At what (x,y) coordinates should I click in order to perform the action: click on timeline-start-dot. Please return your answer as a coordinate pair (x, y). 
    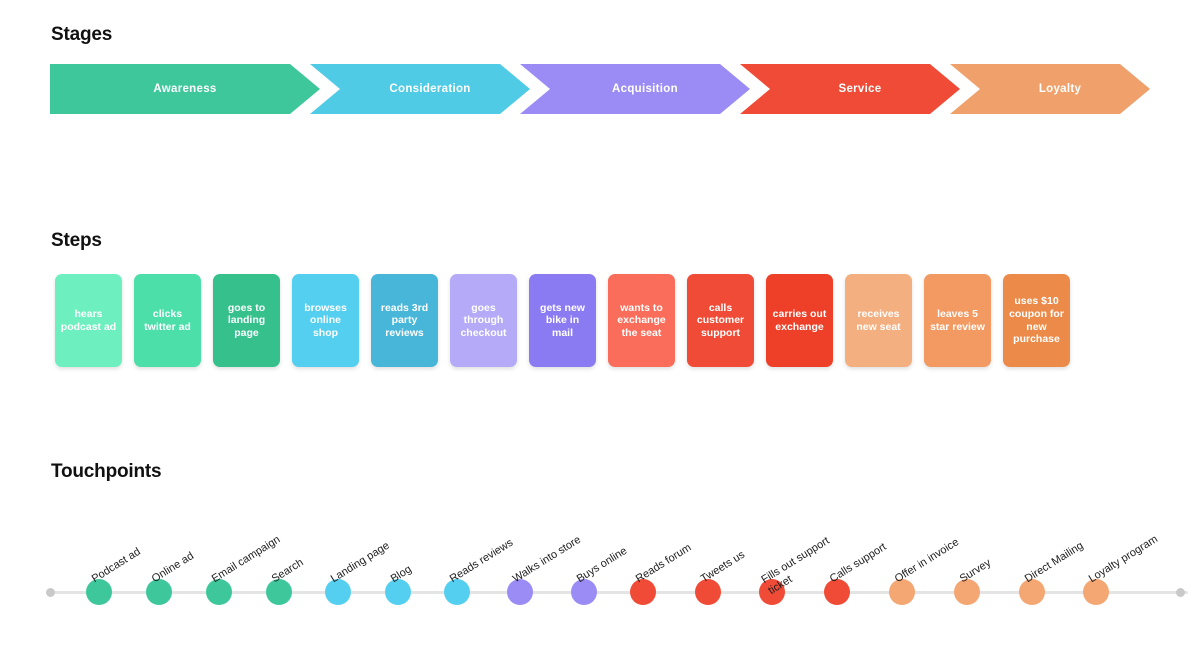
    Looking at the image, I should click on (50, 592).